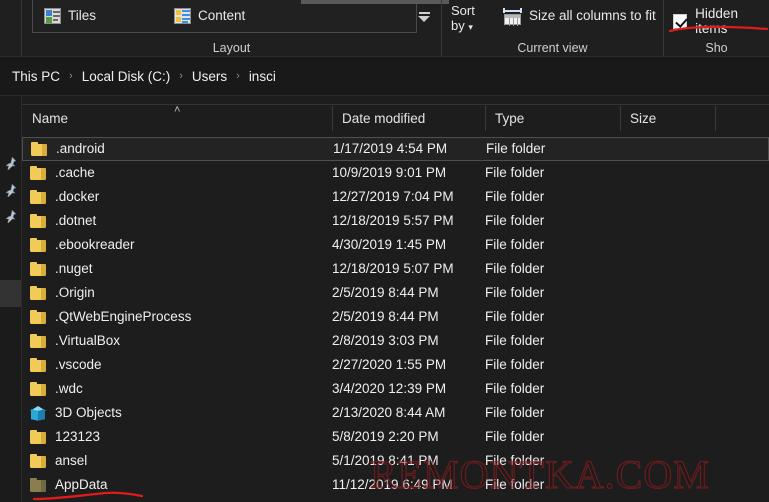 The width and height of the screenshot is (769, 502). I want to click on row-date-label: 12/27/2019 7:04 PM, so click(393, 196).